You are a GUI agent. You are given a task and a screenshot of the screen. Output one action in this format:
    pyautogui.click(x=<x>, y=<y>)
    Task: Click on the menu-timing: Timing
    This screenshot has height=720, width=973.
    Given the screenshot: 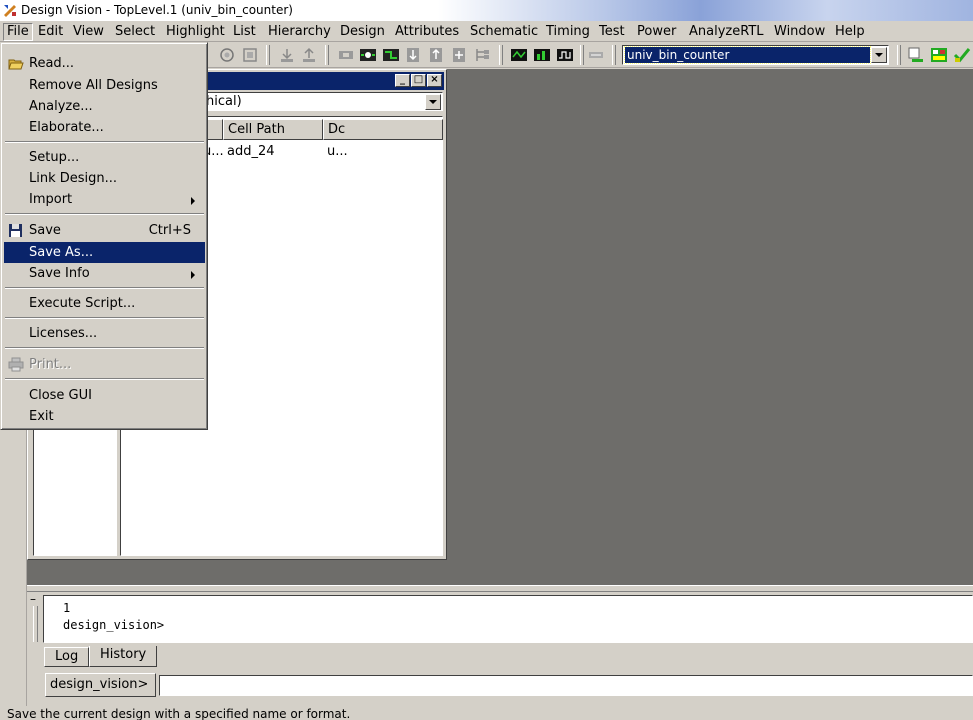 What is the action you would take?
    pyautogui.click(x=568, y=32)
    